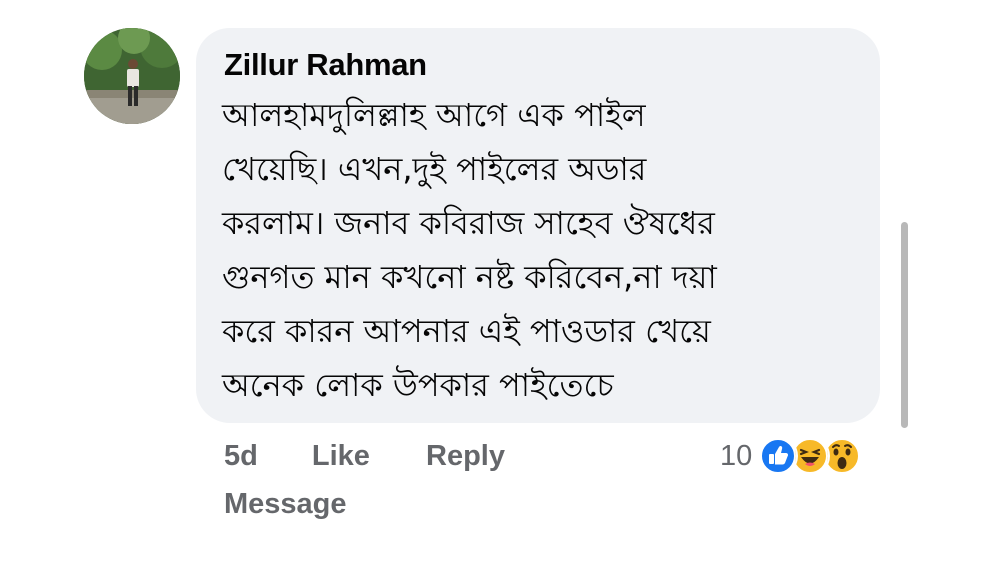  I want to click on comment-actions: 5d Like Reply, so click(364, 456).